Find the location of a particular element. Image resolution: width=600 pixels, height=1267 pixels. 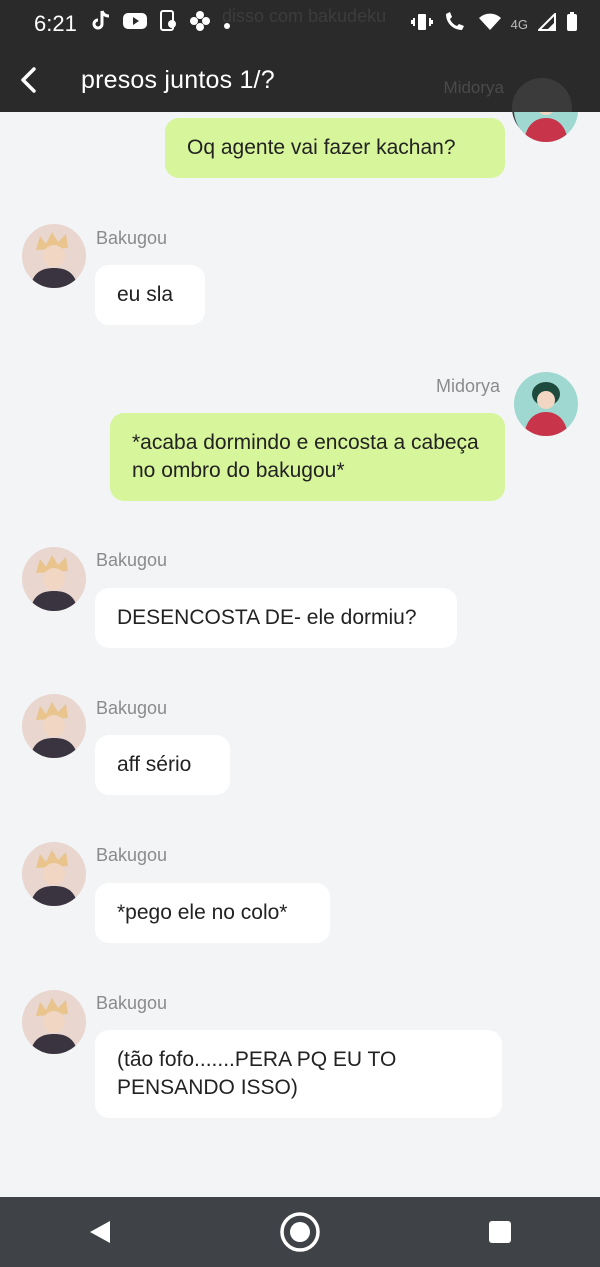

nav-back-button is located at coordinates (100, 1232).